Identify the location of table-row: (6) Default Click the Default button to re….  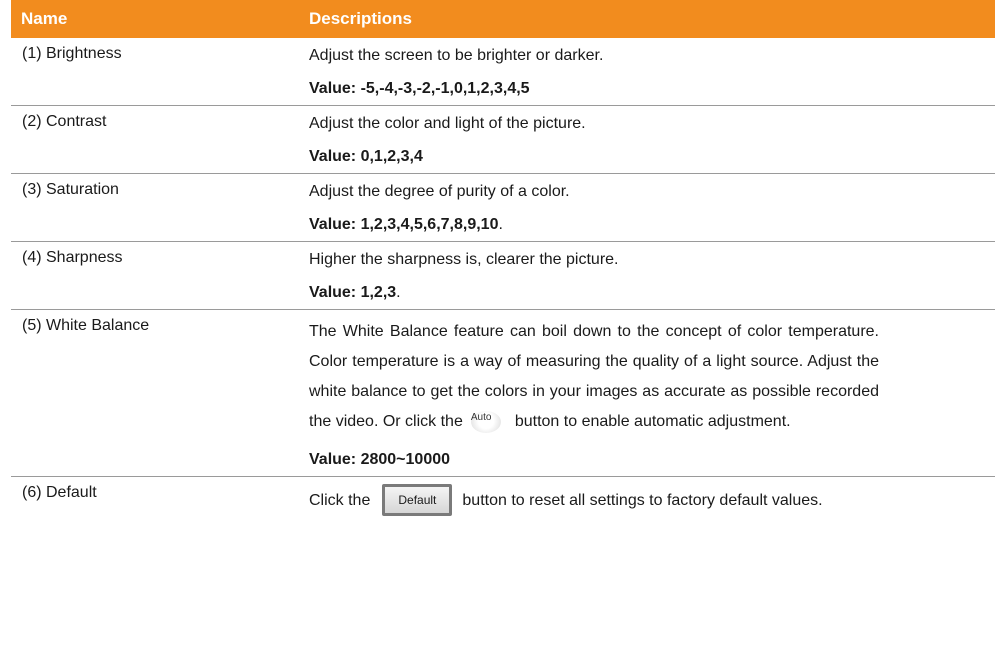
(503, 496).